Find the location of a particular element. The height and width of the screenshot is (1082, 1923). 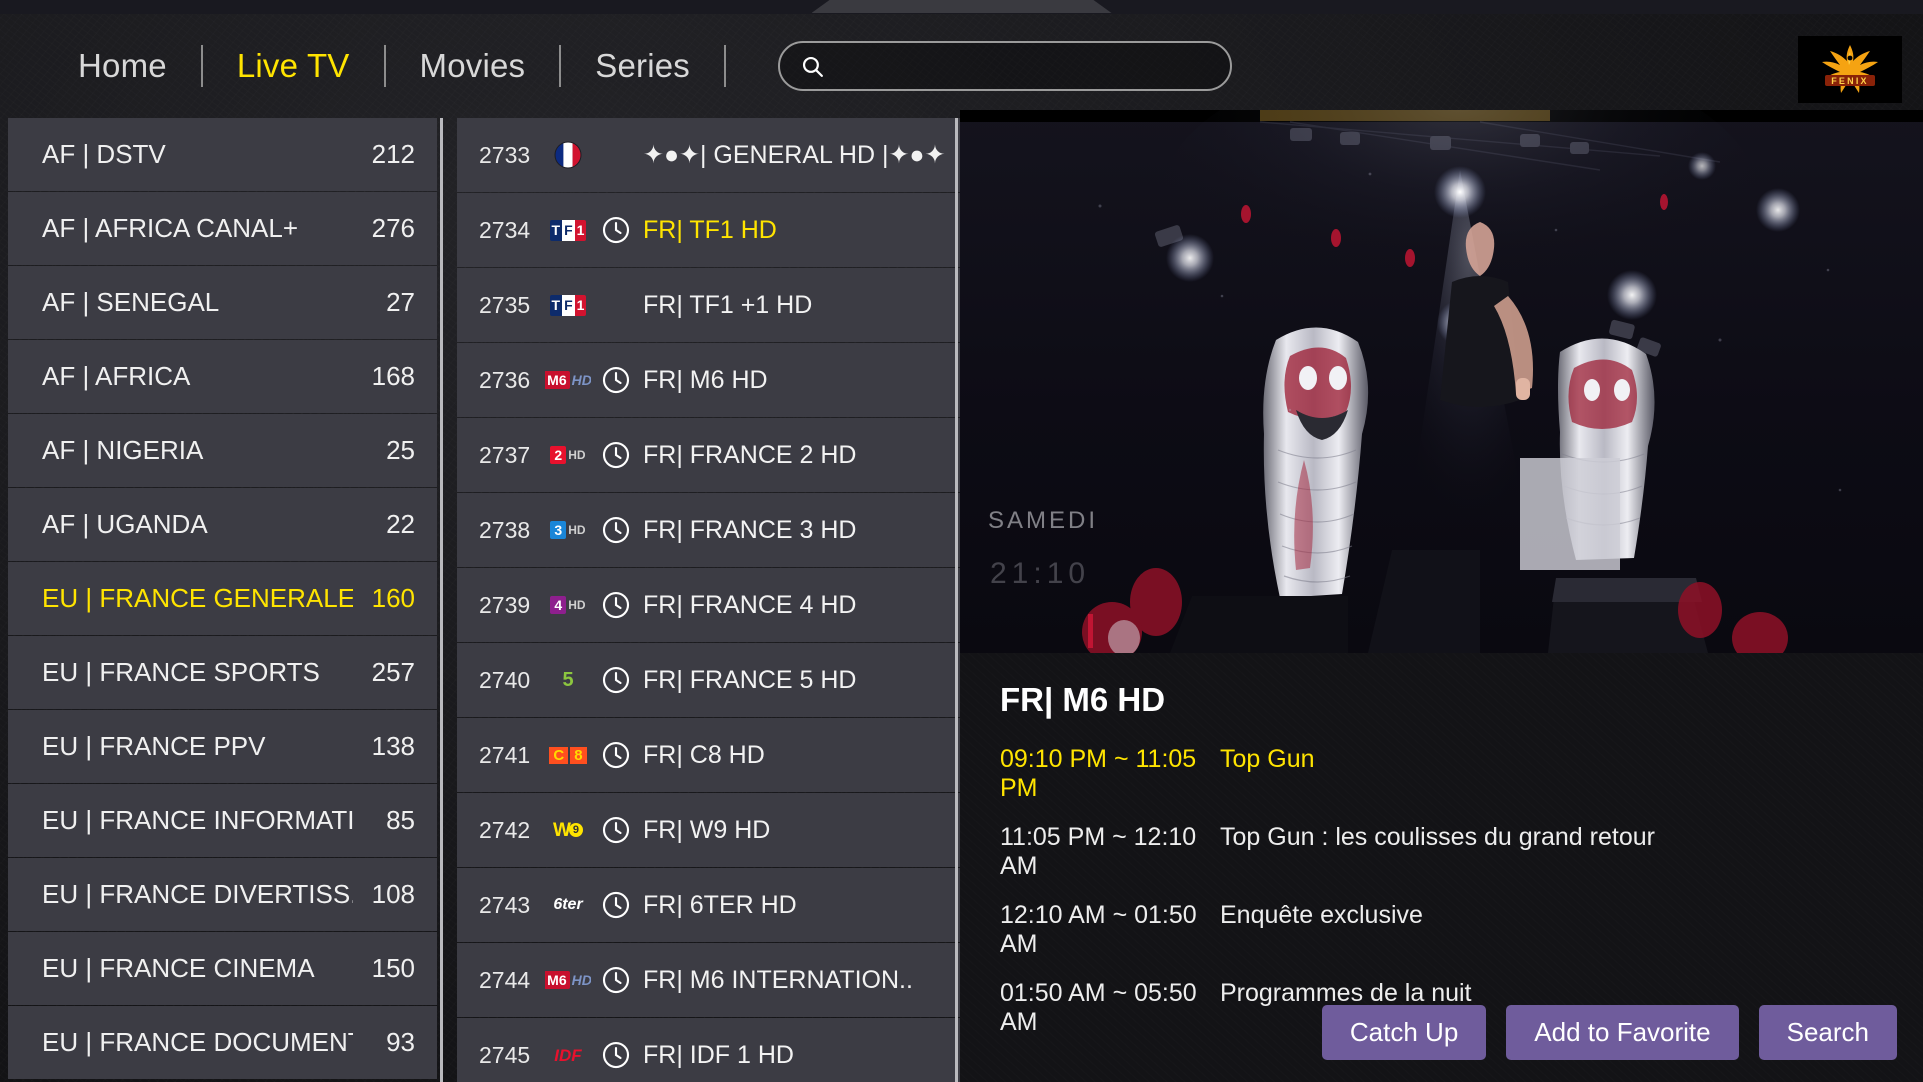

channel-row: 2738 3 HD FR| FRANCE 3 HD is located at coordinates (708, 530).